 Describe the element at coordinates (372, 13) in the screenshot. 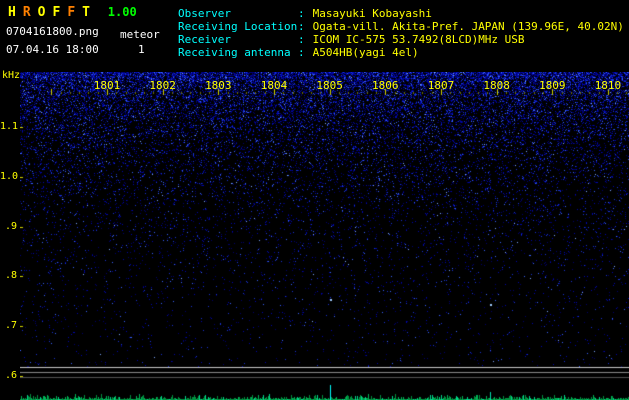

I see `info-value: Masayuki Kobayashi` at that location.